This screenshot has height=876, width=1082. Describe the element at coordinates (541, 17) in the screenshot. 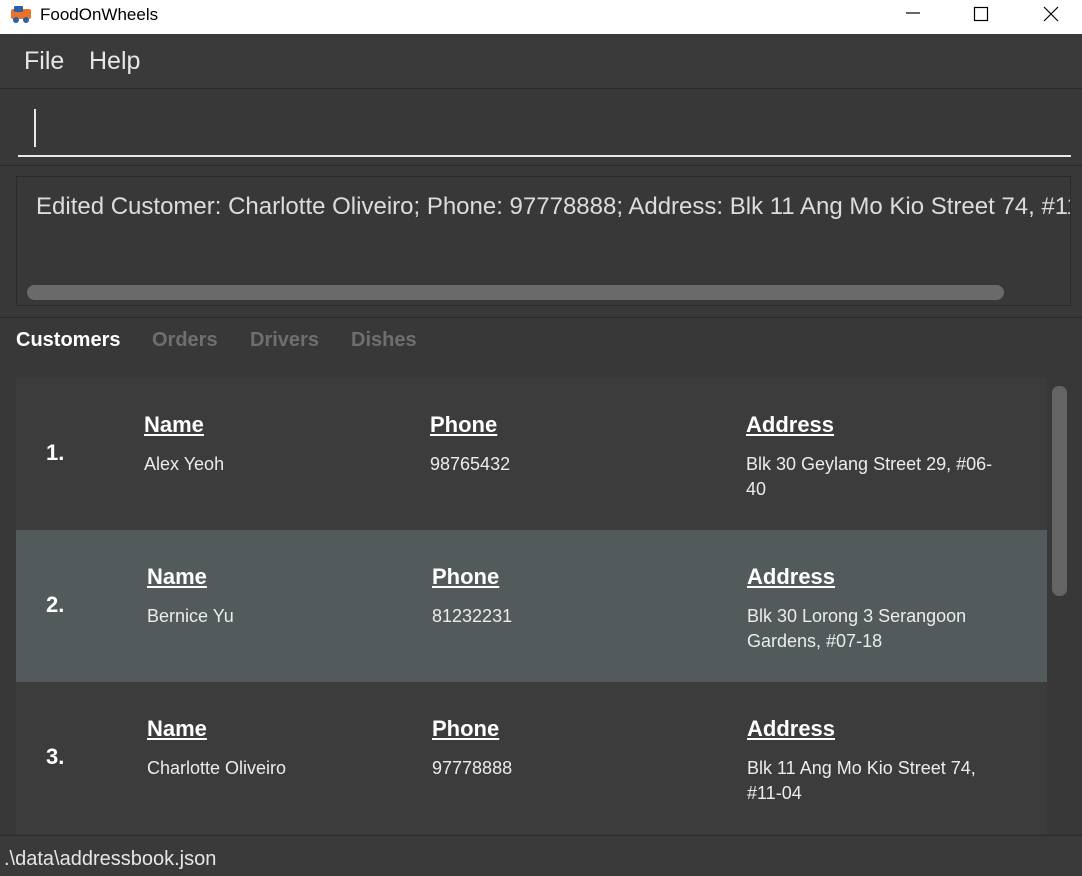

I see `title-bar: FoodOnWheels` at that location.